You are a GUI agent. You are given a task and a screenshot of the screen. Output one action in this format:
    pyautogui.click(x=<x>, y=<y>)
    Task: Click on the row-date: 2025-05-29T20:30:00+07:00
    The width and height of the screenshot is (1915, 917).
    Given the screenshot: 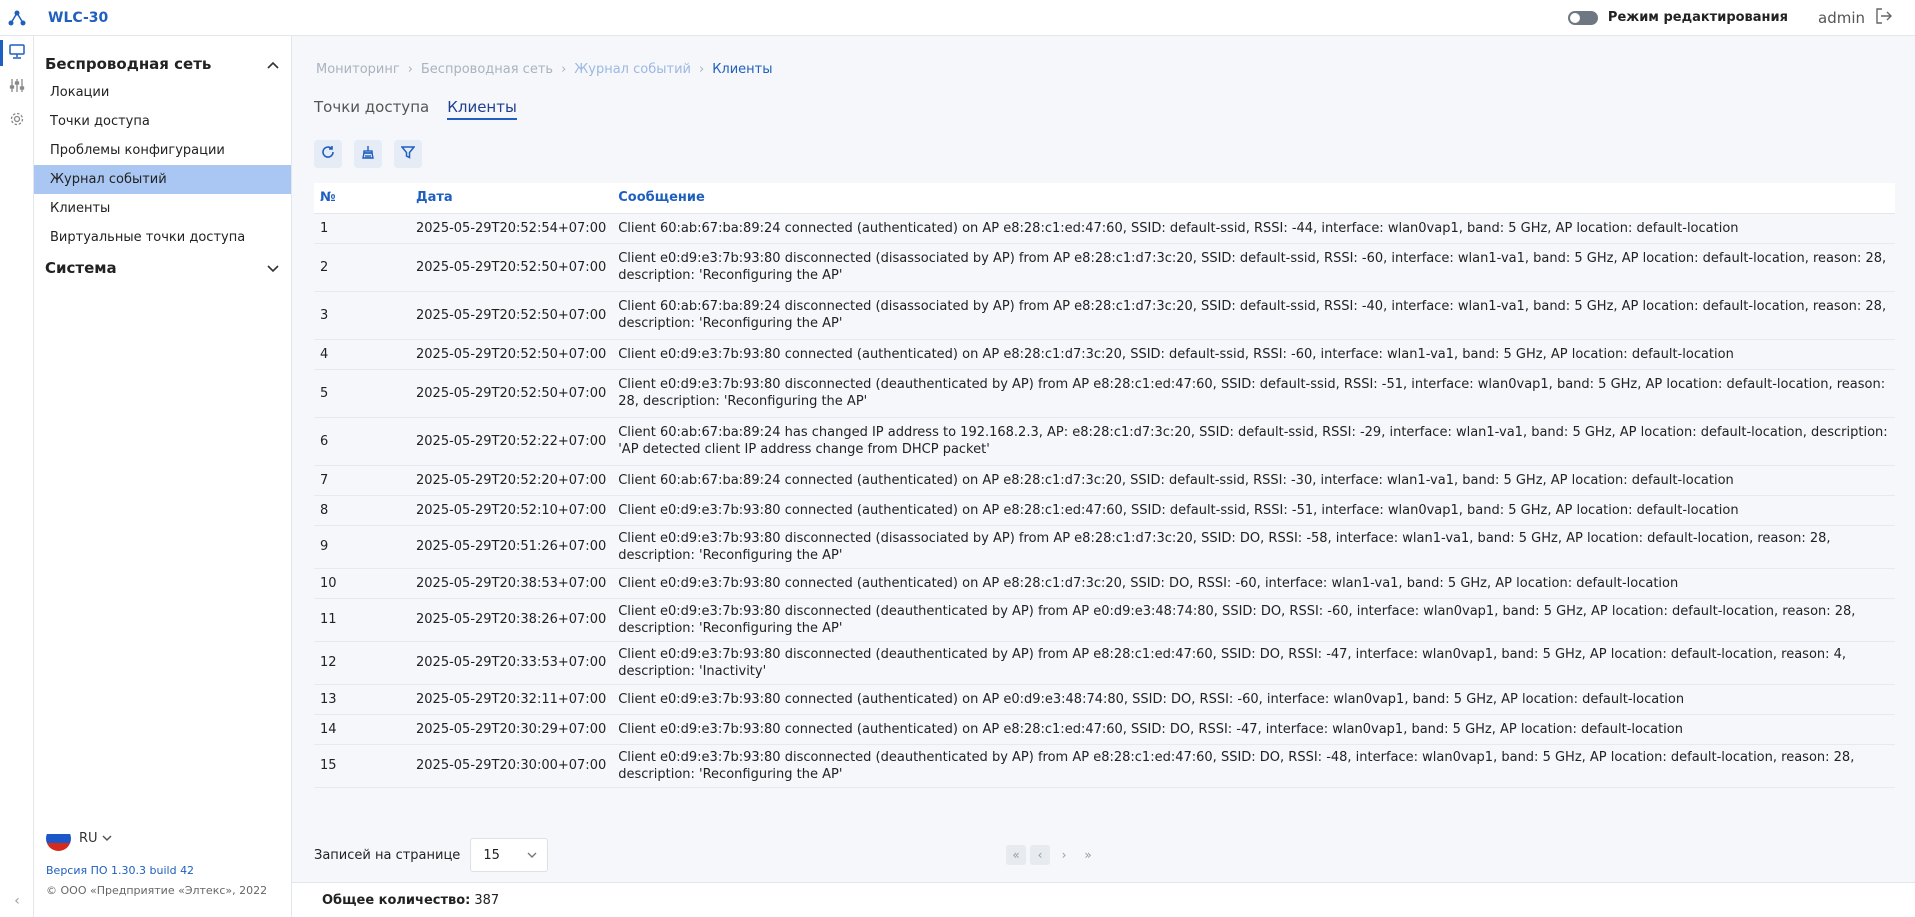 What is the action you would take?
    pyautogui.click(x=511, y=766)
    